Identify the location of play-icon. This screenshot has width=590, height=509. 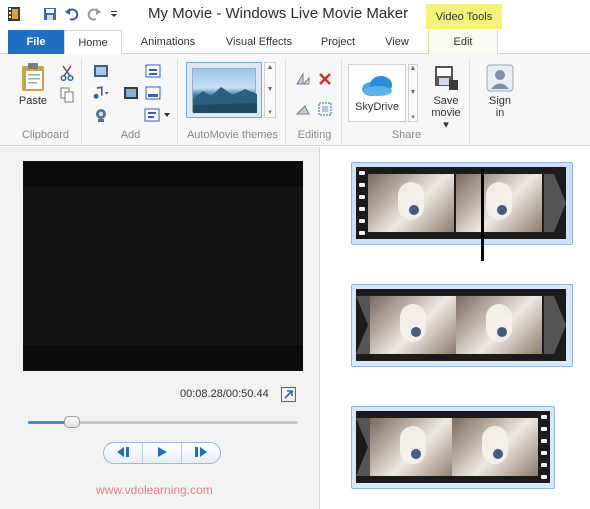
(162, 453).